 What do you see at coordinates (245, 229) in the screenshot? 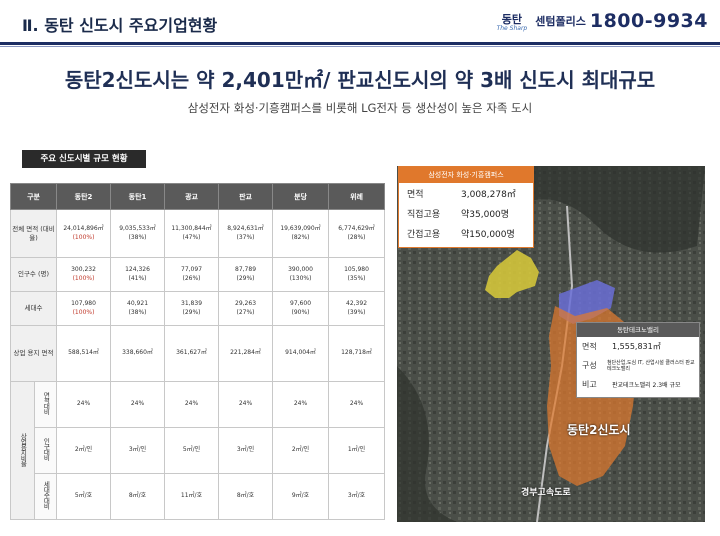
I see `cell-value: 8,924,631㎡` at bounding box center [245, 229].